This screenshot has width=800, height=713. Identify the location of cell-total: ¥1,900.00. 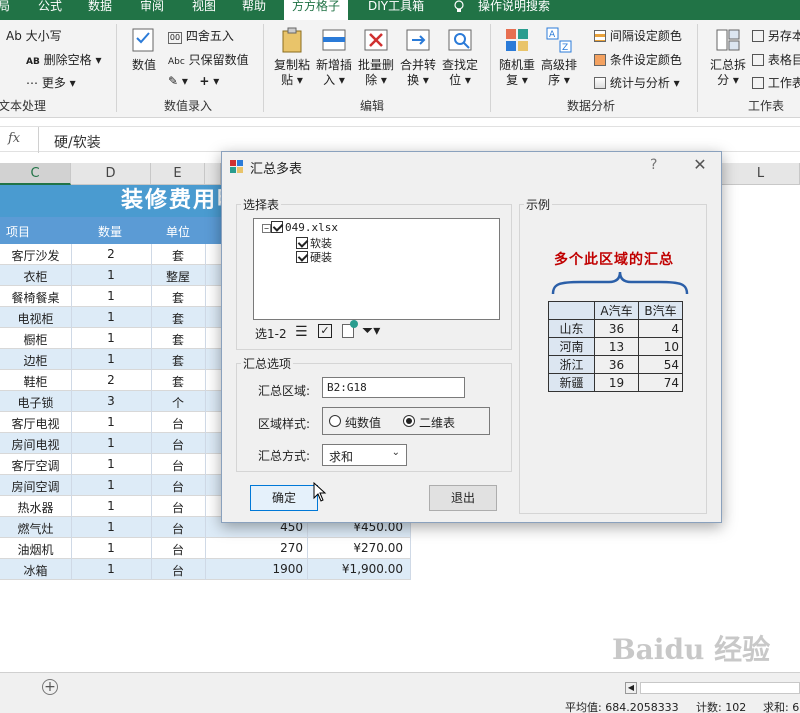
(355, 569).